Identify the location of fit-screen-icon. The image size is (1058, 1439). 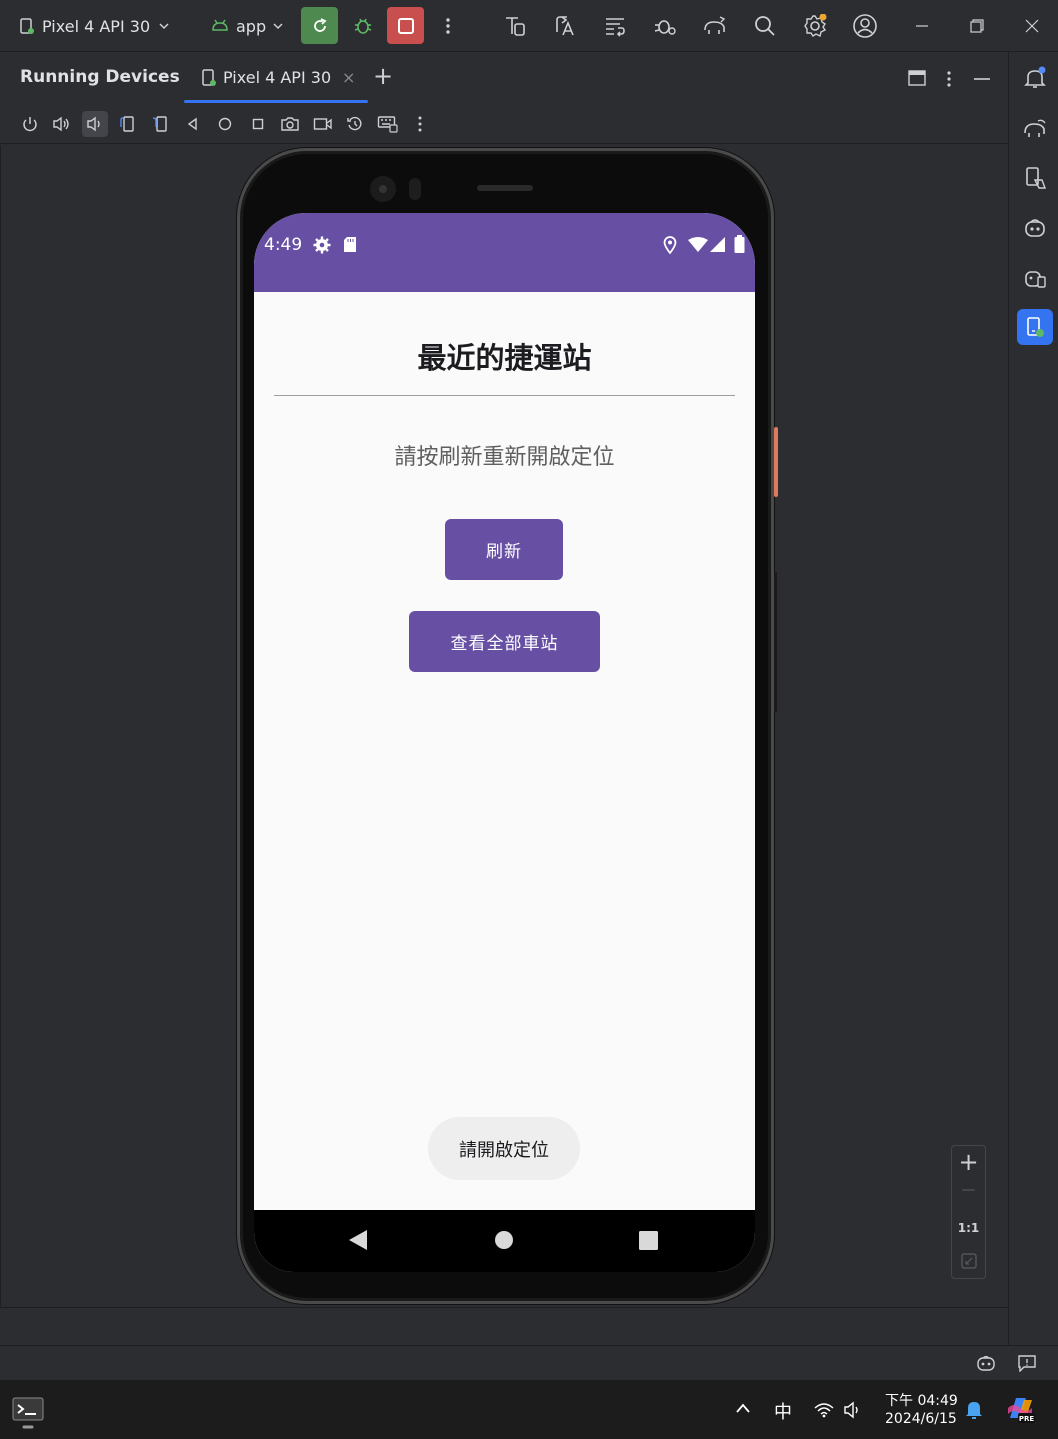
(969, 1261).